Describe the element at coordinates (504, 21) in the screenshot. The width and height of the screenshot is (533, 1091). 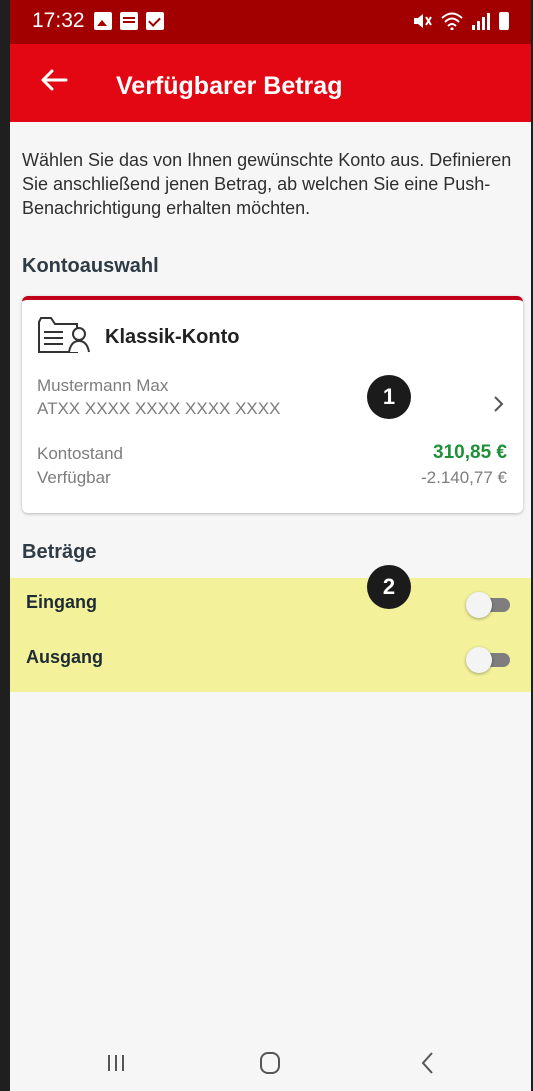
I see `battery-icon` at that location.